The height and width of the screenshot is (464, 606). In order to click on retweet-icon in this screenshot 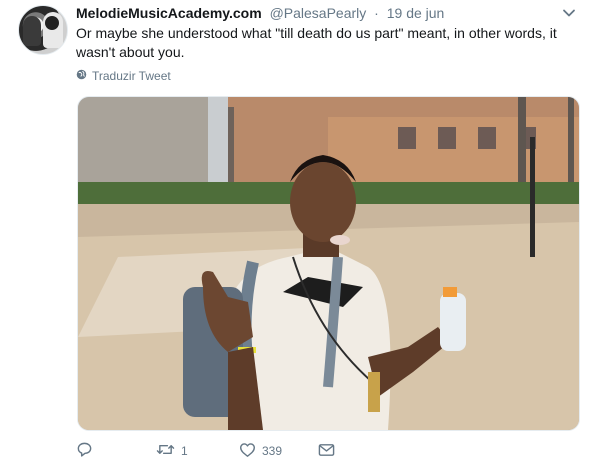, I will do `click(165, 451)`.